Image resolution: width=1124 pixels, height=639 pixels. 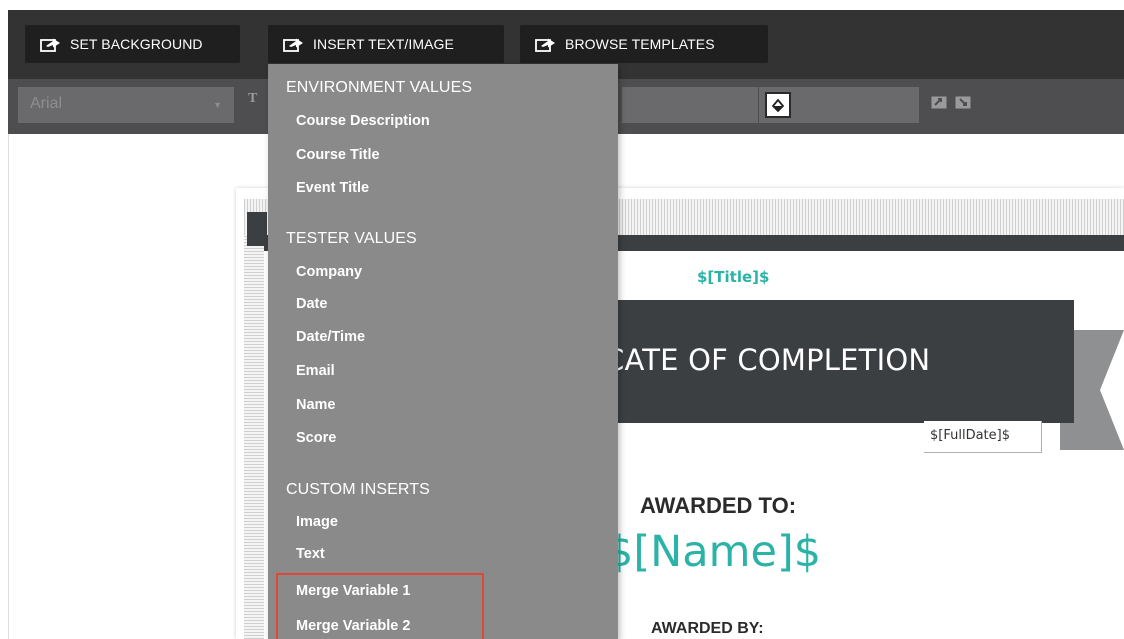 I want to click on set-background-label: SET BACKGROUND, so click(x=136, y=44).